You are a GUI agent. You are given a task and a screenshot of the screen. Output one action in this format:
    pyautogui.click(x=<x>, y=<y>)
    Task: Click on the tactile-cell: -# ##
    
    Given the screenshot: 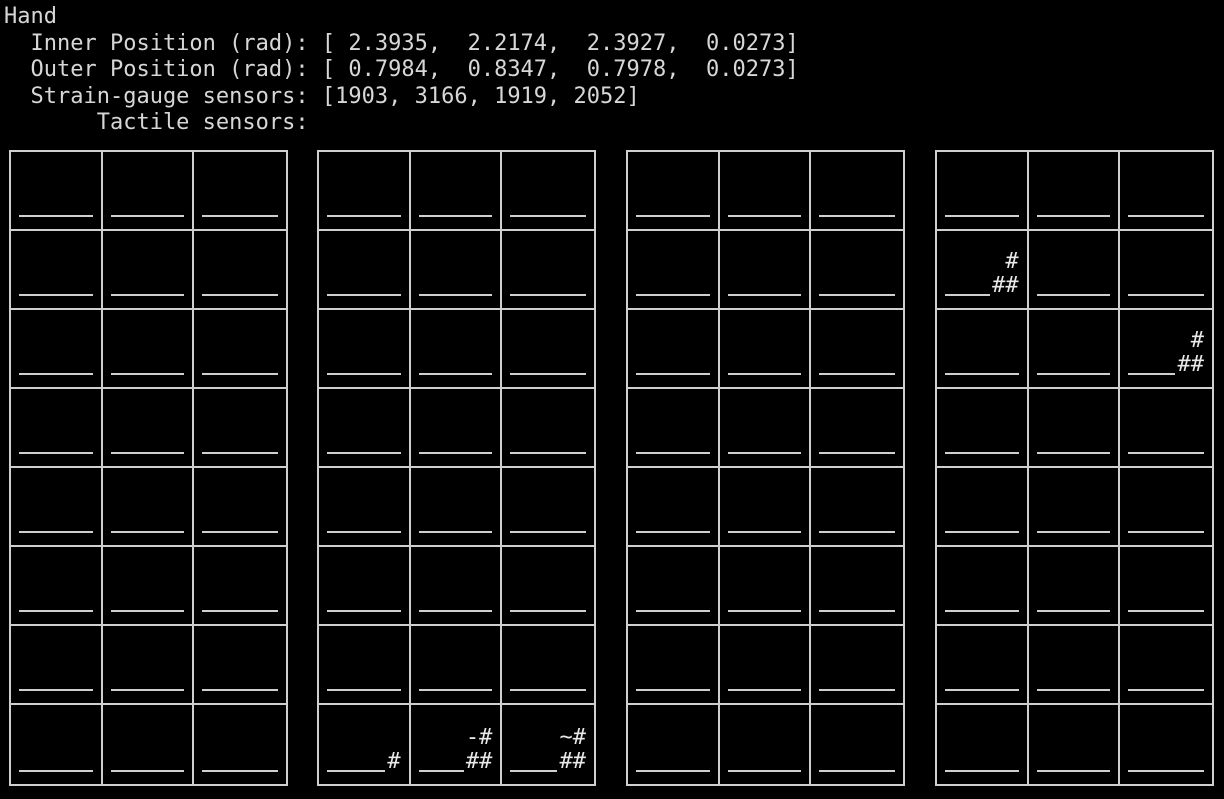 What is the action you would take?
    pyautogui.click(x=457, y=744)
    